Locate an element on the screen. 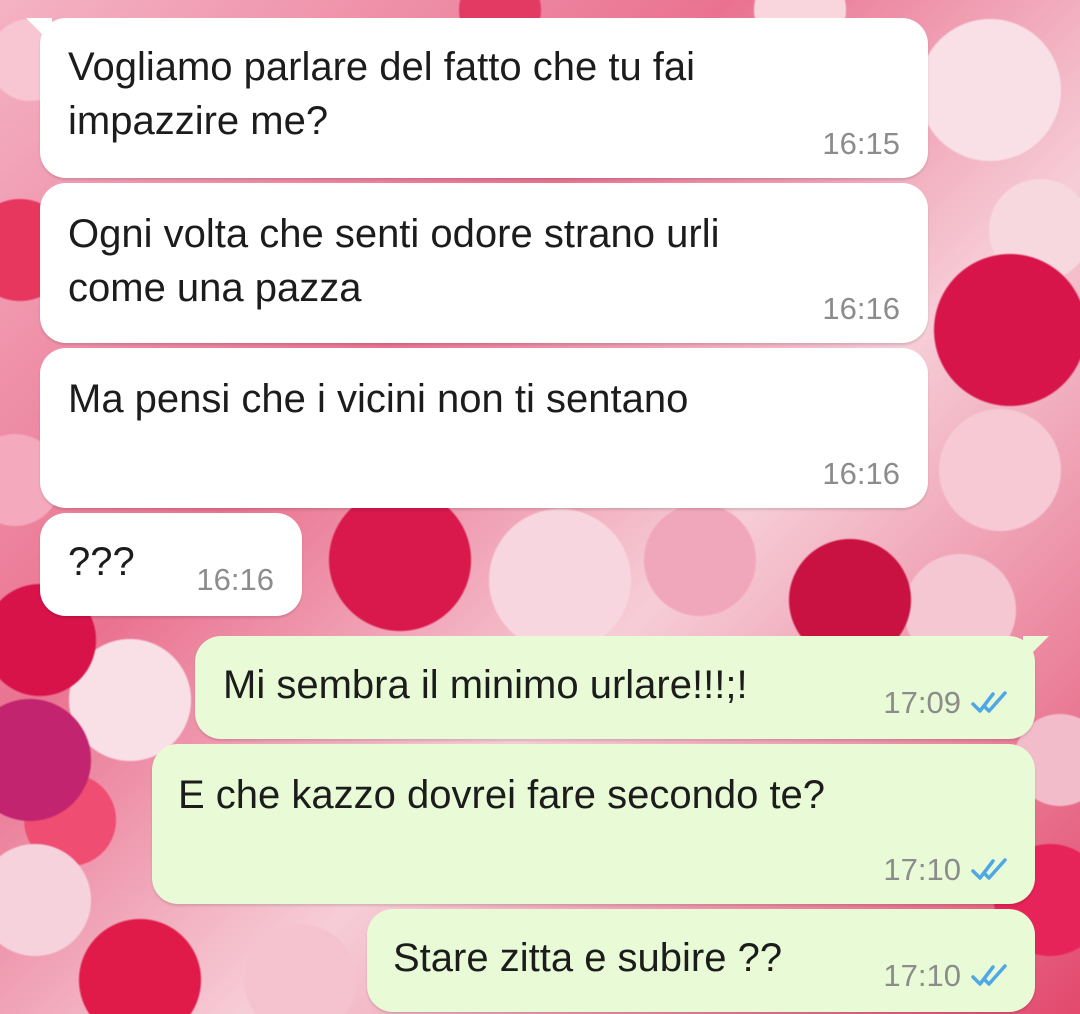 The image size is (1080, 1014). message-meta: 17:09 is located at coordinates (949, 703).